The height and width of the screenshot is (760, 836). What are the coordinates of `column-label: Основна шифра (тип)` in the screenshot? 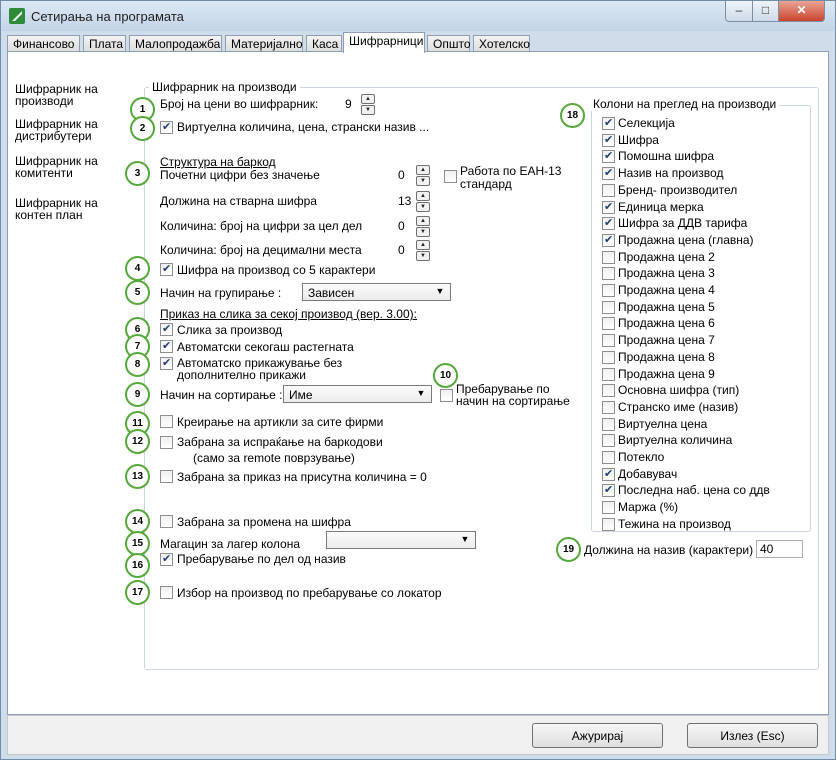 It's located at (679, 390).